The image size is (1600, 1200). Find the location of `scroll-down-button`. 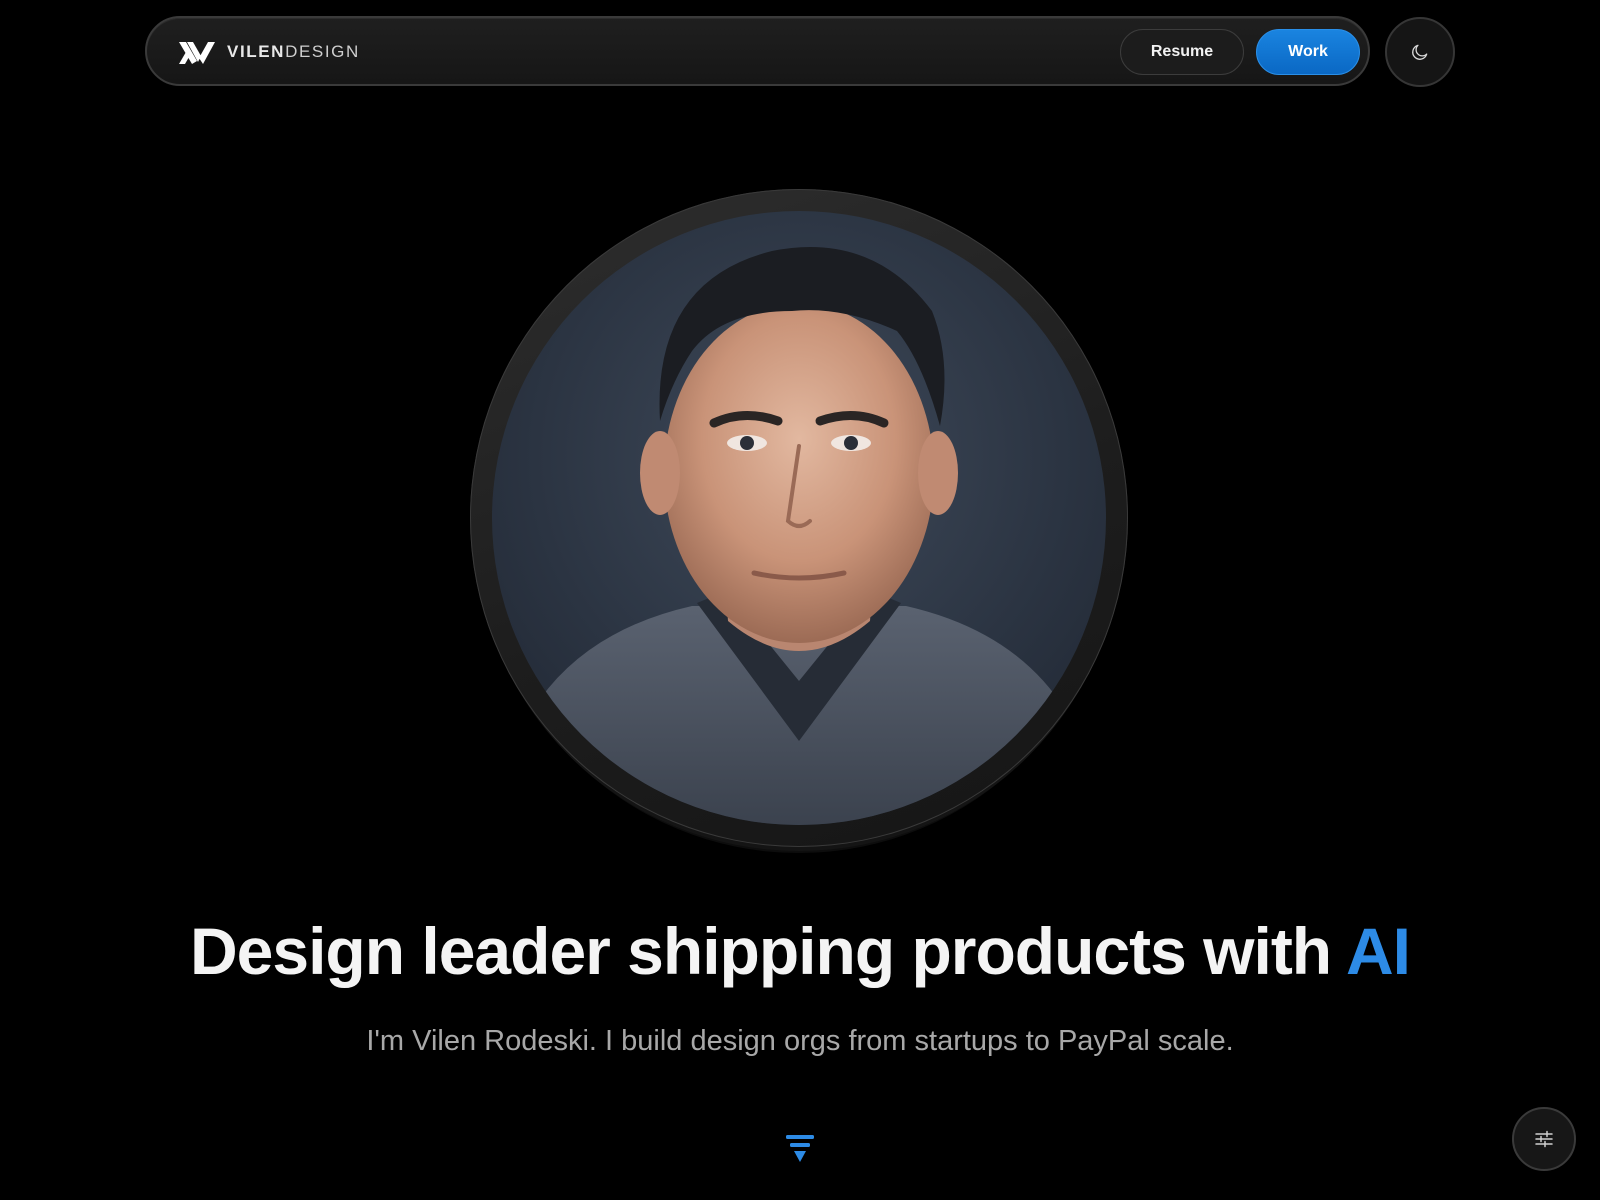

scroll-down-button is located at coordinates (800, 1149).